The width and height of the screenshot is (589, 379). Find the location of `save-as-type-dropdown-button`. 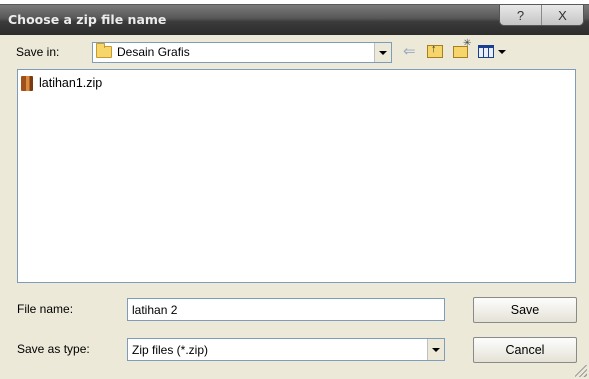

save-as-type-dropdown-button is located at coordinates (435, 349).